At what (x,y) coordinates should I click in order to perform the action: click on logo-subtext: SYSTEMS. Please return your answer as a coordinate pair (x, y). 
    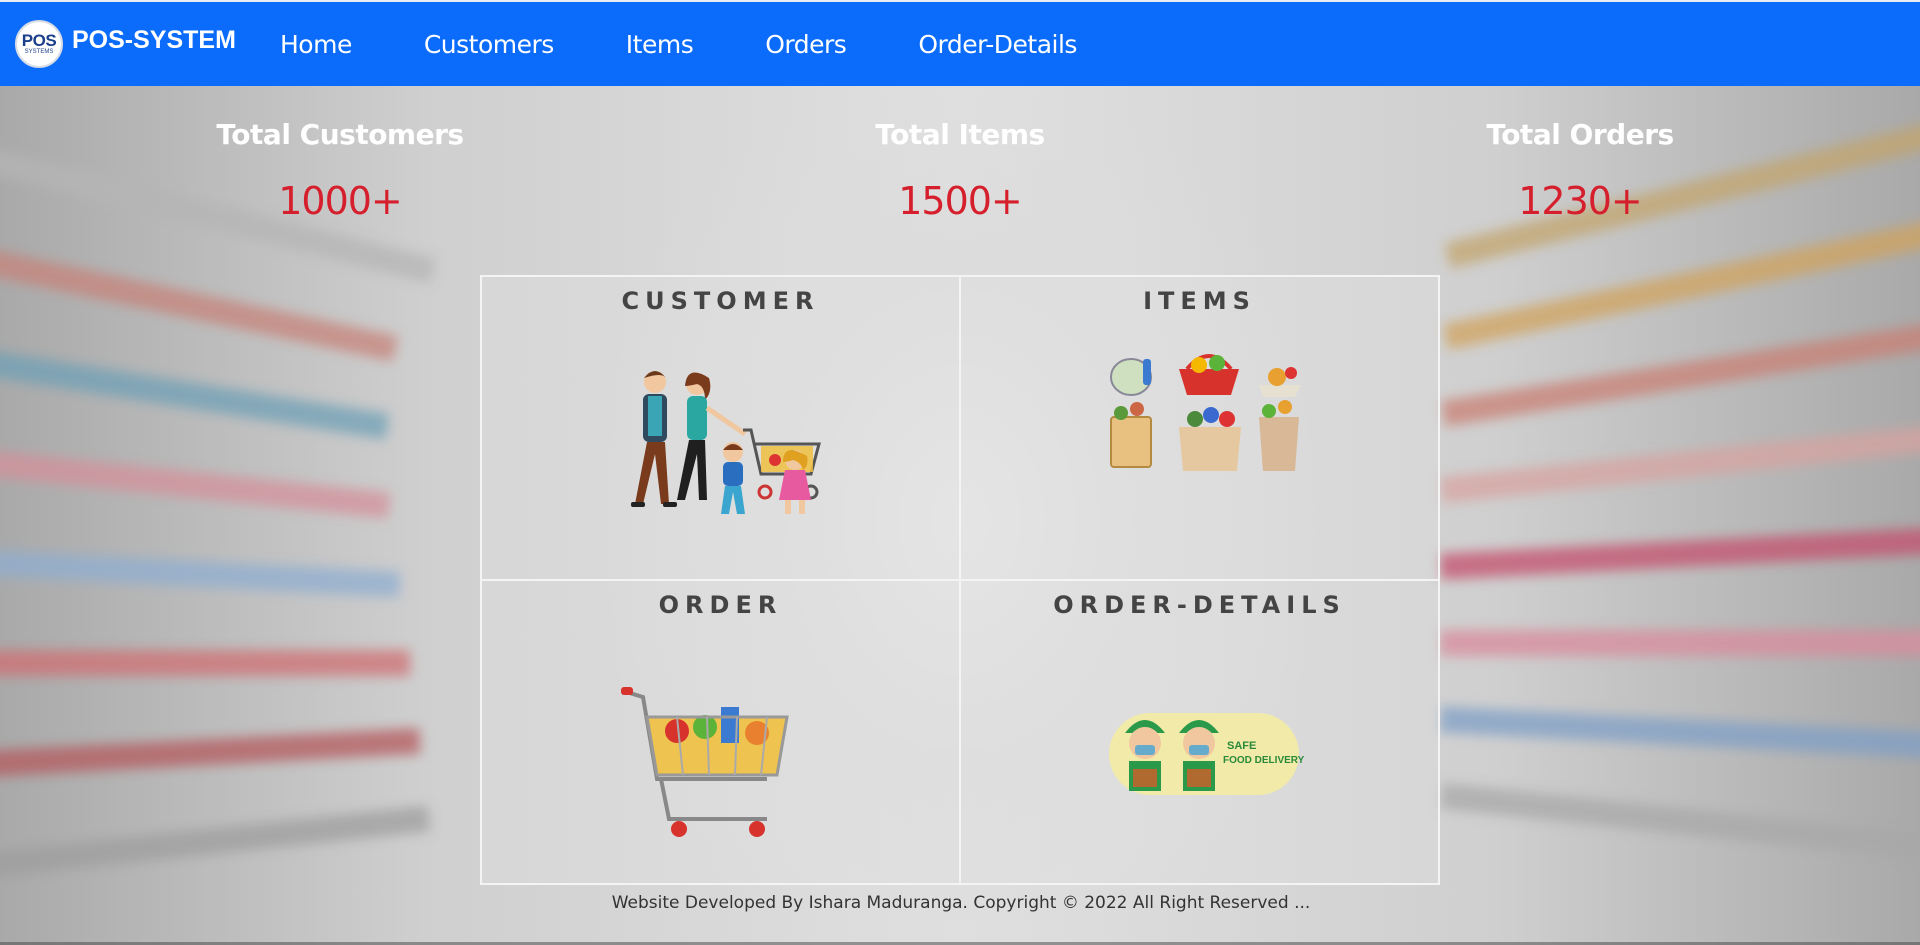
    Looking at the image, I should click on (39, 51).